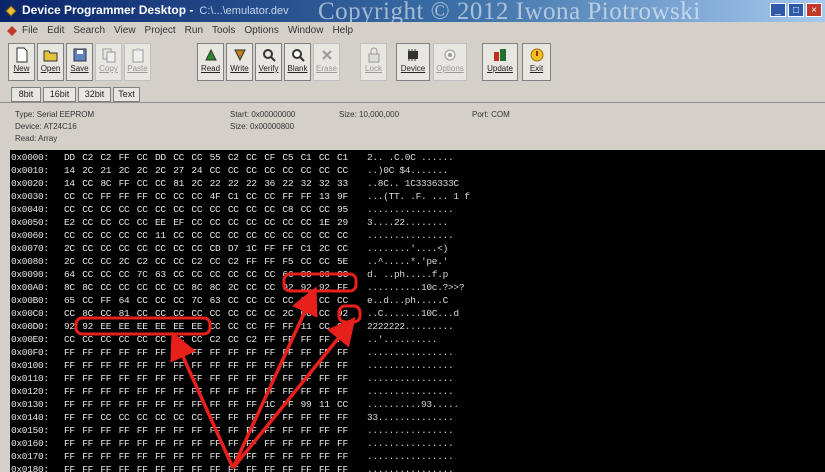 Image resolution: width=825 pixels, height=472 pixels. What do you see at coordinates (320, 282) in the screenshot?
I see `highlight-box-upper` at bounding box center [320, 282].